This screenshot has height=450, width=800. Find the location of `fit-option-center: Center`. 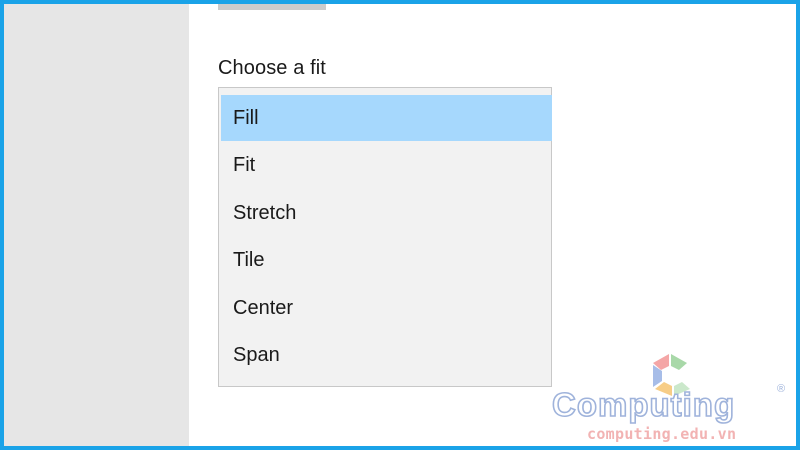

fit-option-center: Center is located at coordinates (386, 308).